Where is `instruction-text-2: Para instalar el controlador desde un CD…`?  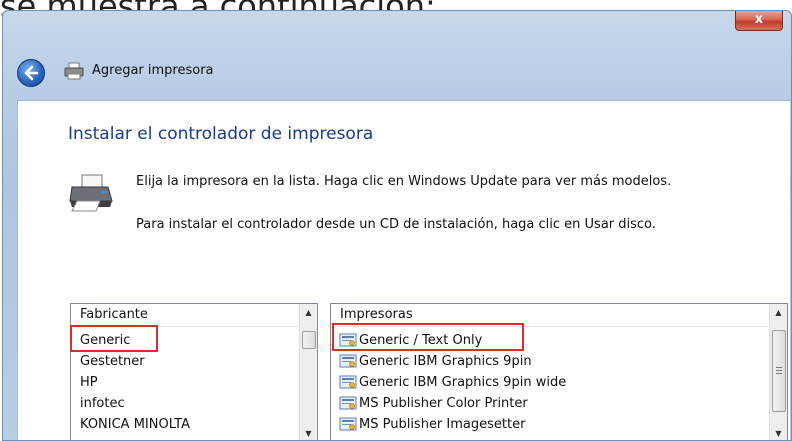 instruction-text-2: Para instalar el controlador desde un CD… is located at coordinates (396, 224).